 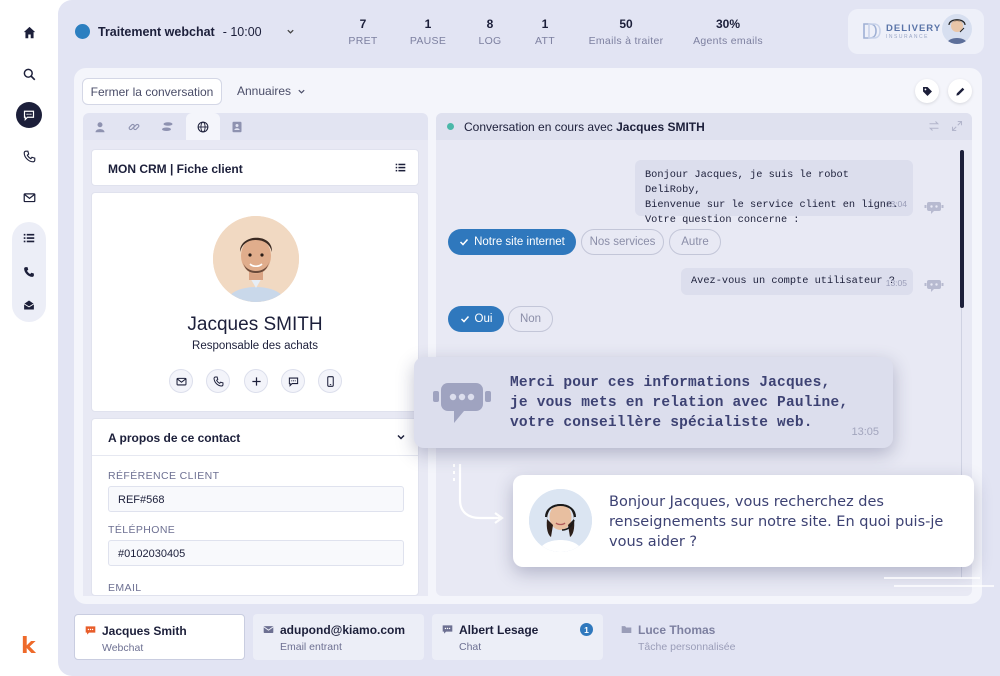 I want to click on choice-chip: Autre, so click(x=695, y=242).